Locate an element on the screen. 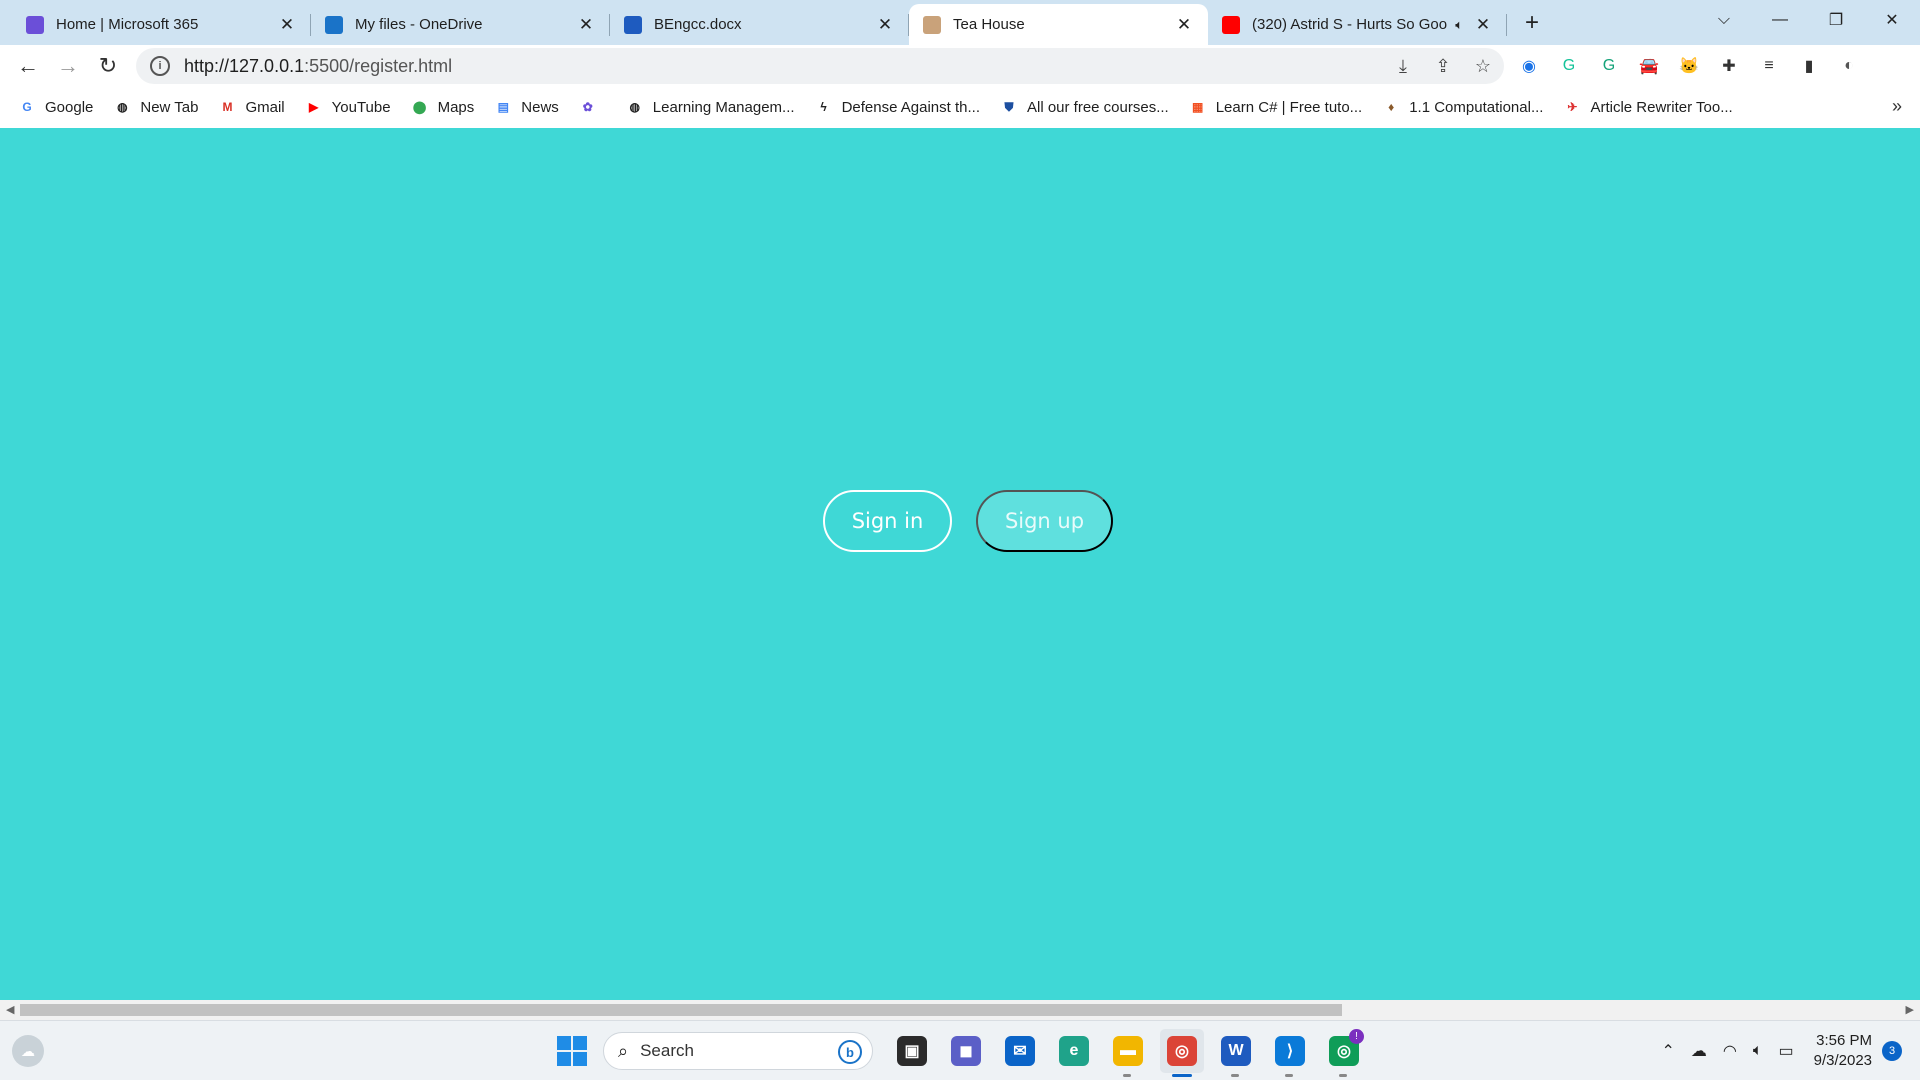  close-window-button: ✕ is located at coordinates (1892, 20).